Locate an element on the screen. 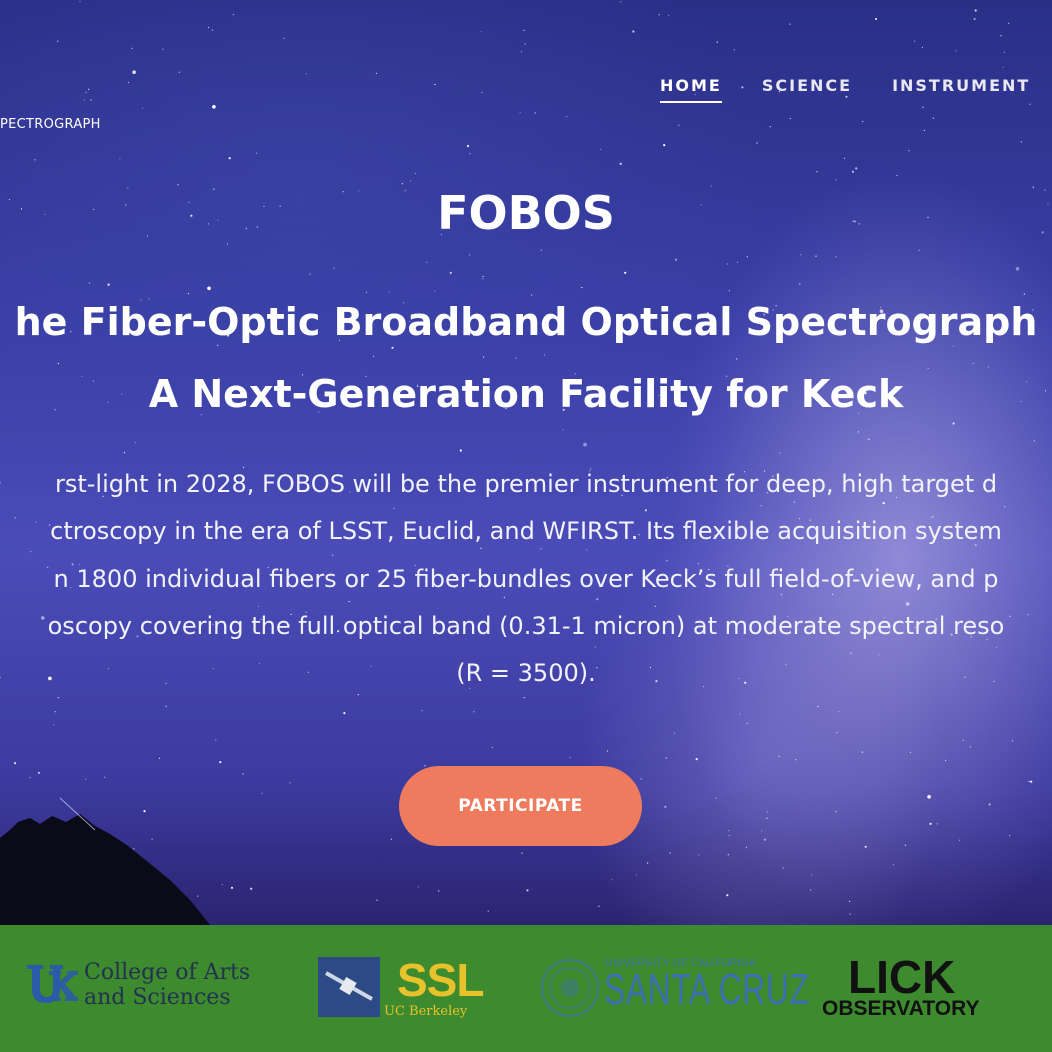 The height and width of the screenshot is (1052, 1052). uk-logo-line-2: and Sciences is located at coordinates (157, 997).